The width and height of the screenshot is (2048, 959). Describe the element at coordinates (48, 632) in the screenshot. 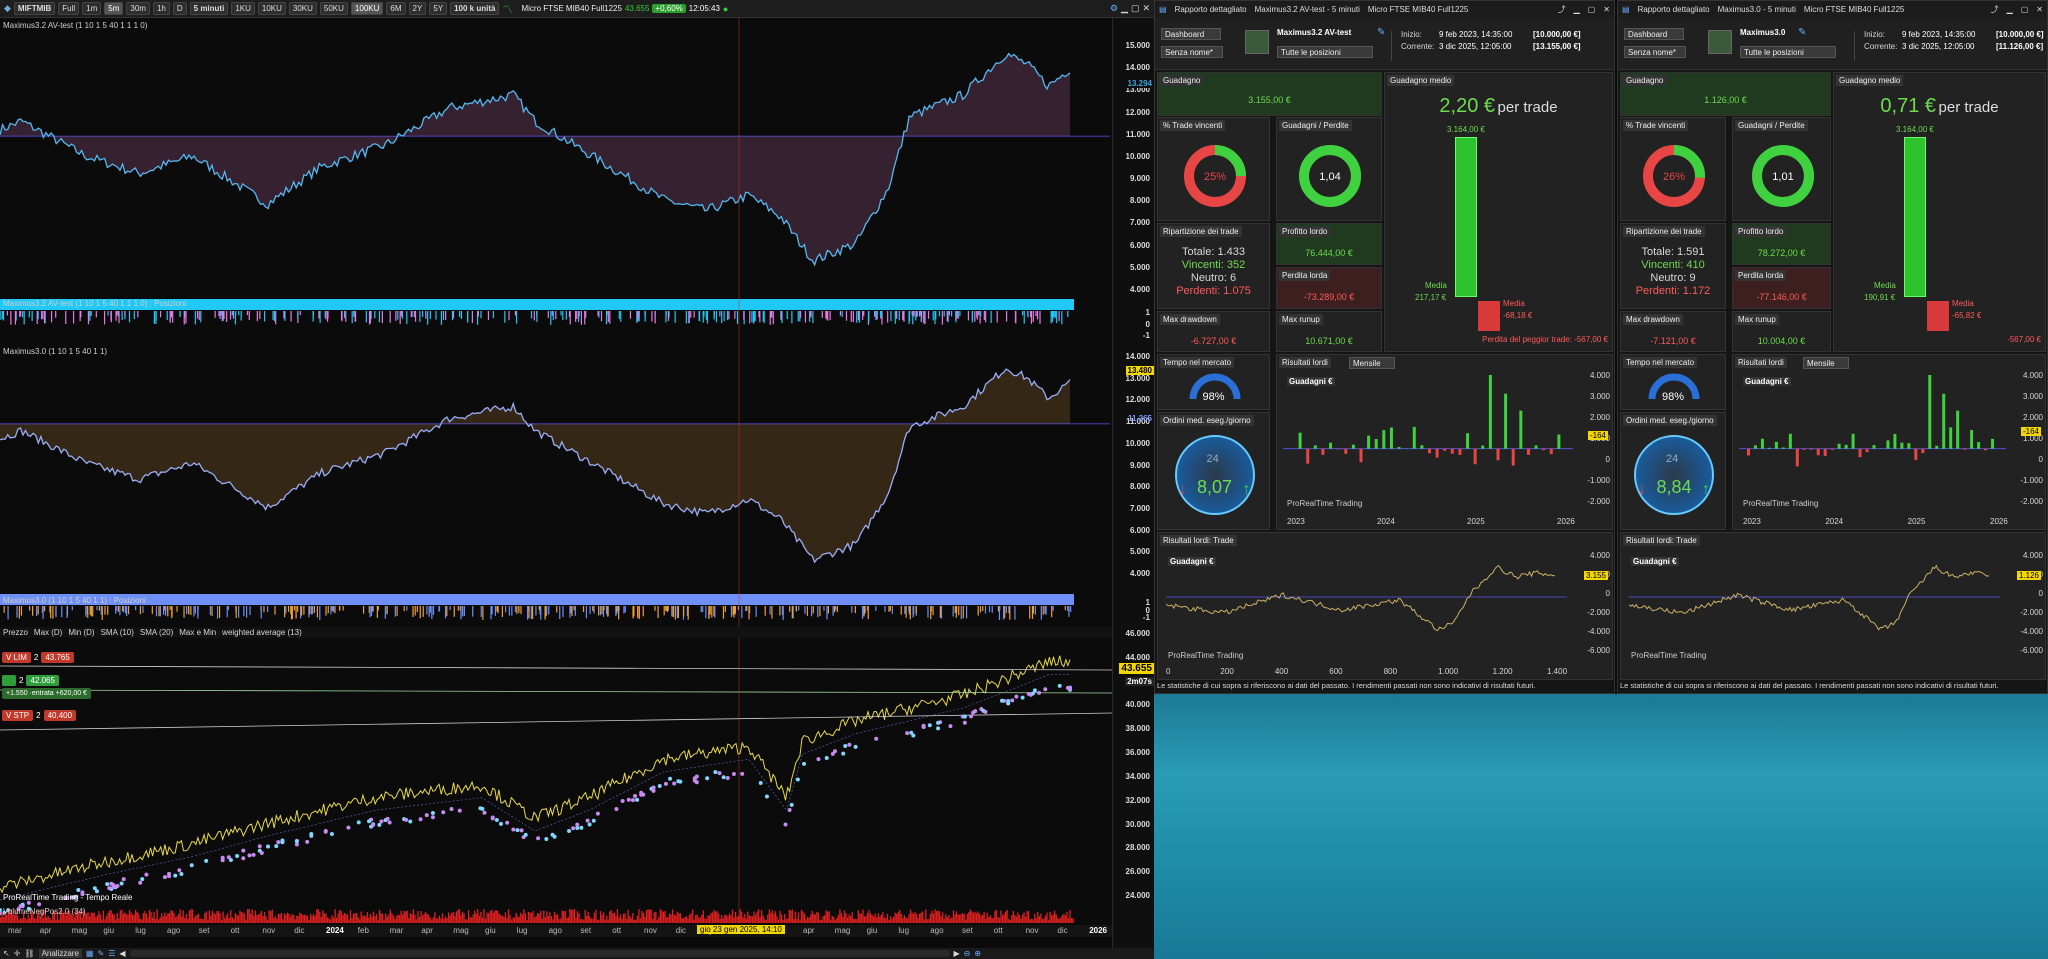

I see `ind-max-d: Max (D)` at that location.